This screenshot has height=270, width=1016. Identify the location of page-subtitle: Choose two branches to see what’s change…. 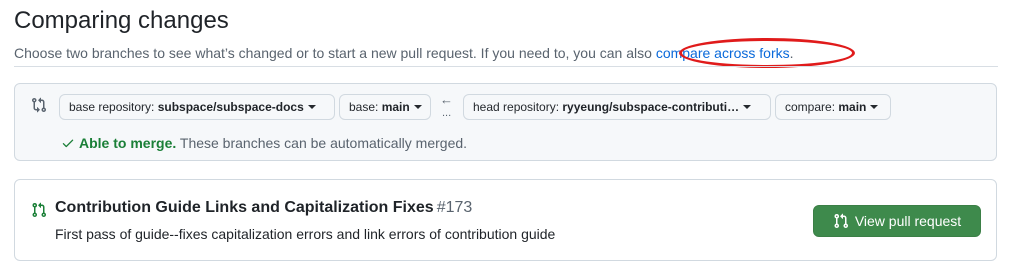
(506, 53).